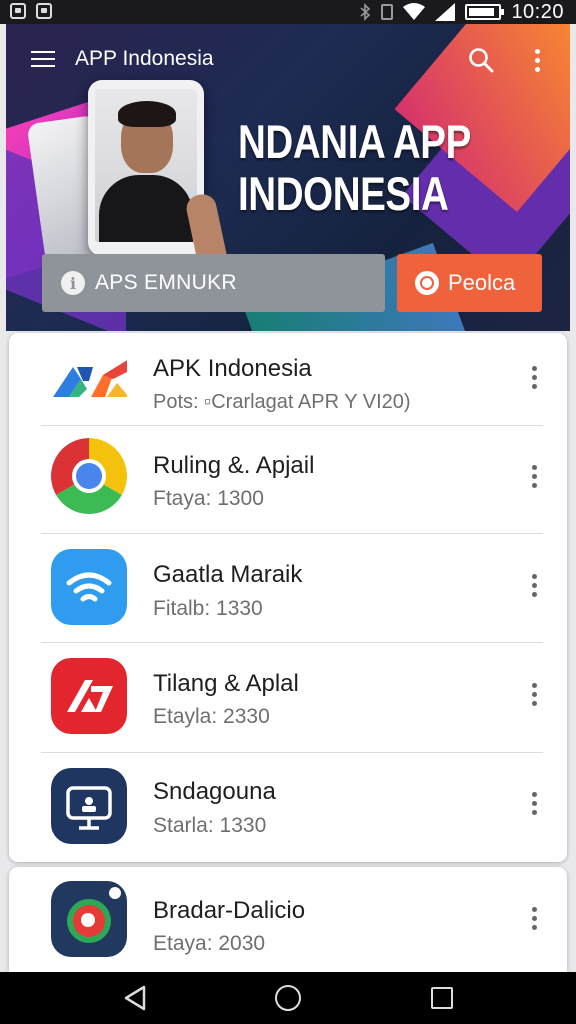 The height and width of the screenshot is (1024, 576). Describe the element at coordinates (146, 168) in the screenshot. I see `phone-illustration` at that location.